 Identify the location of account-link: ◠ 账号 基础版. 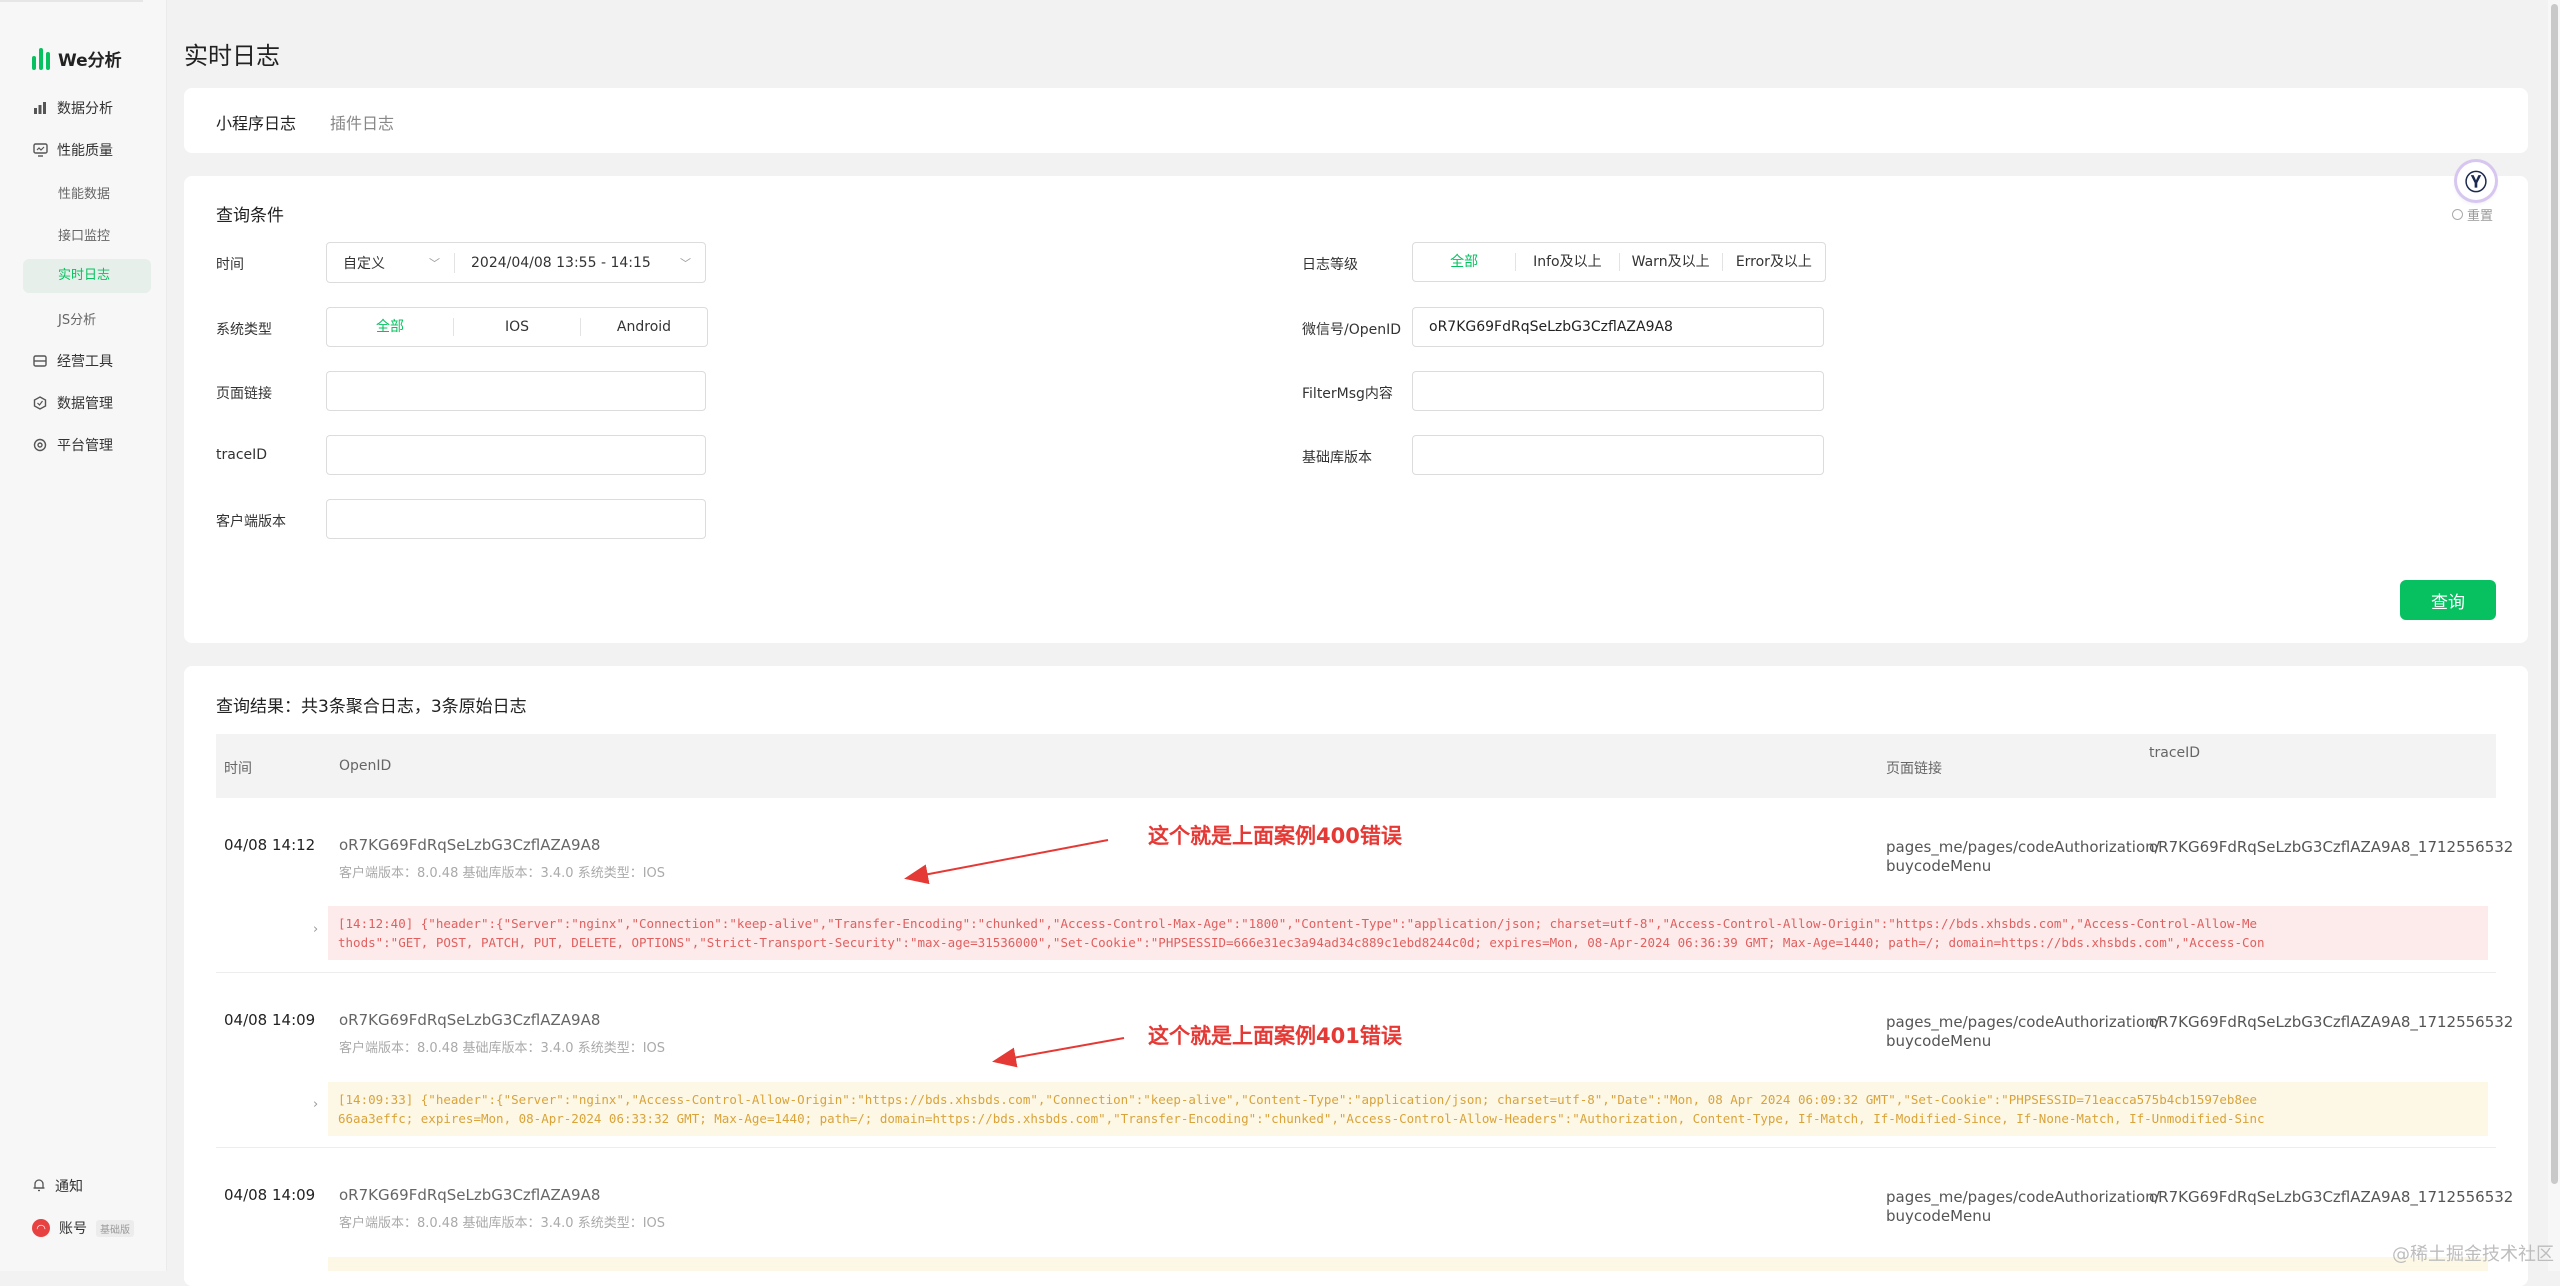
(83, 1228).